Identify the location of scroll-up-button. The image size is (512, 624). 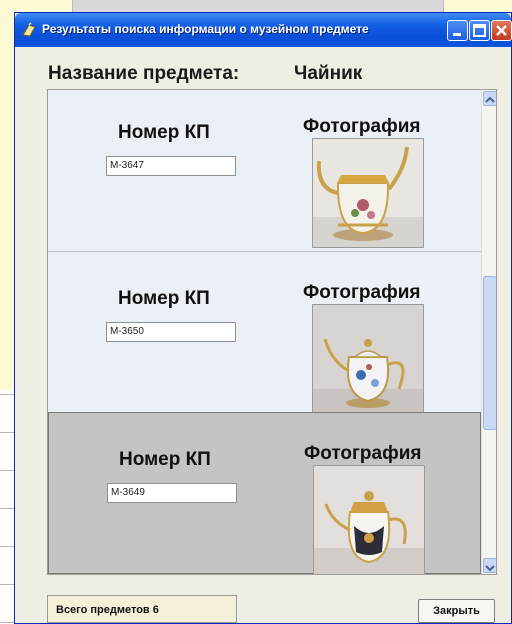
(489, 98).